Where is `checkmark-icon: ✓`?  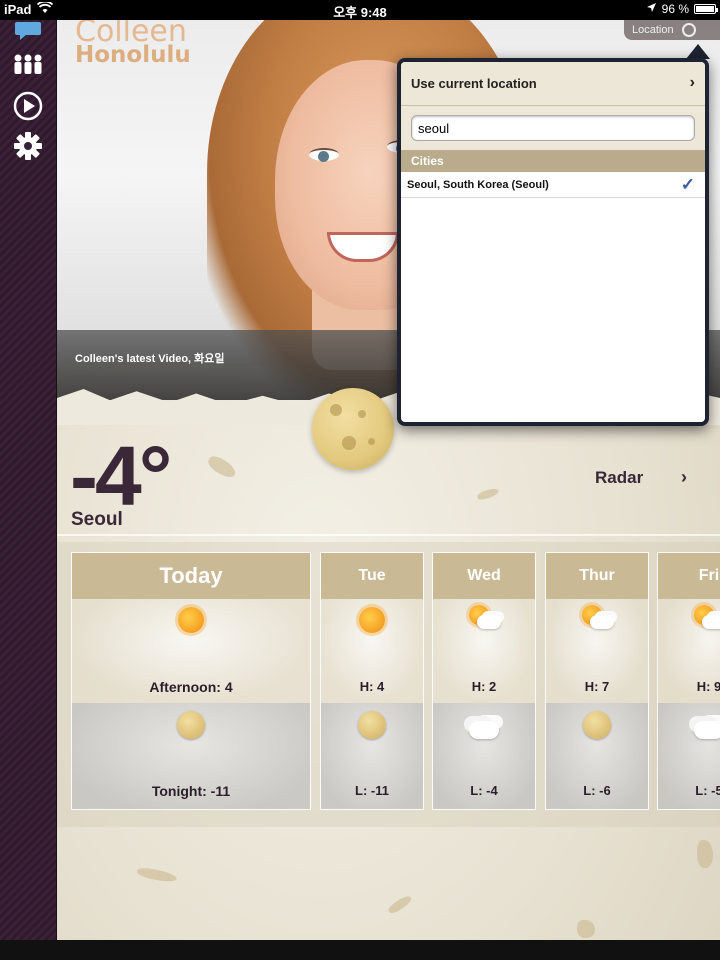
checkmark-icon: ✓ is located at coordinates (687, 184).